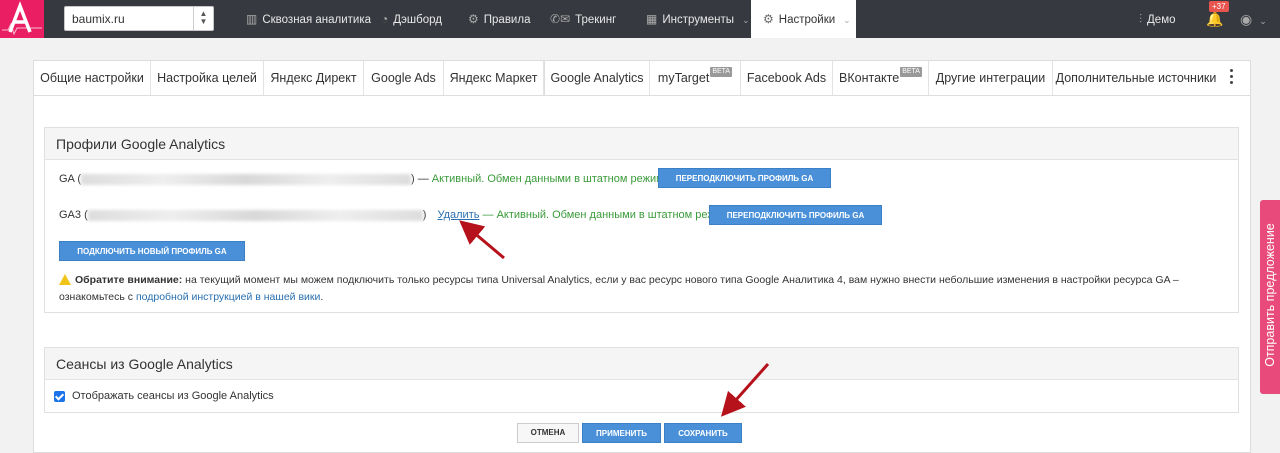 The width and height of the screenshot is (1280, 453). I want to click on gauge-icon: ◔, so click(385, 19).